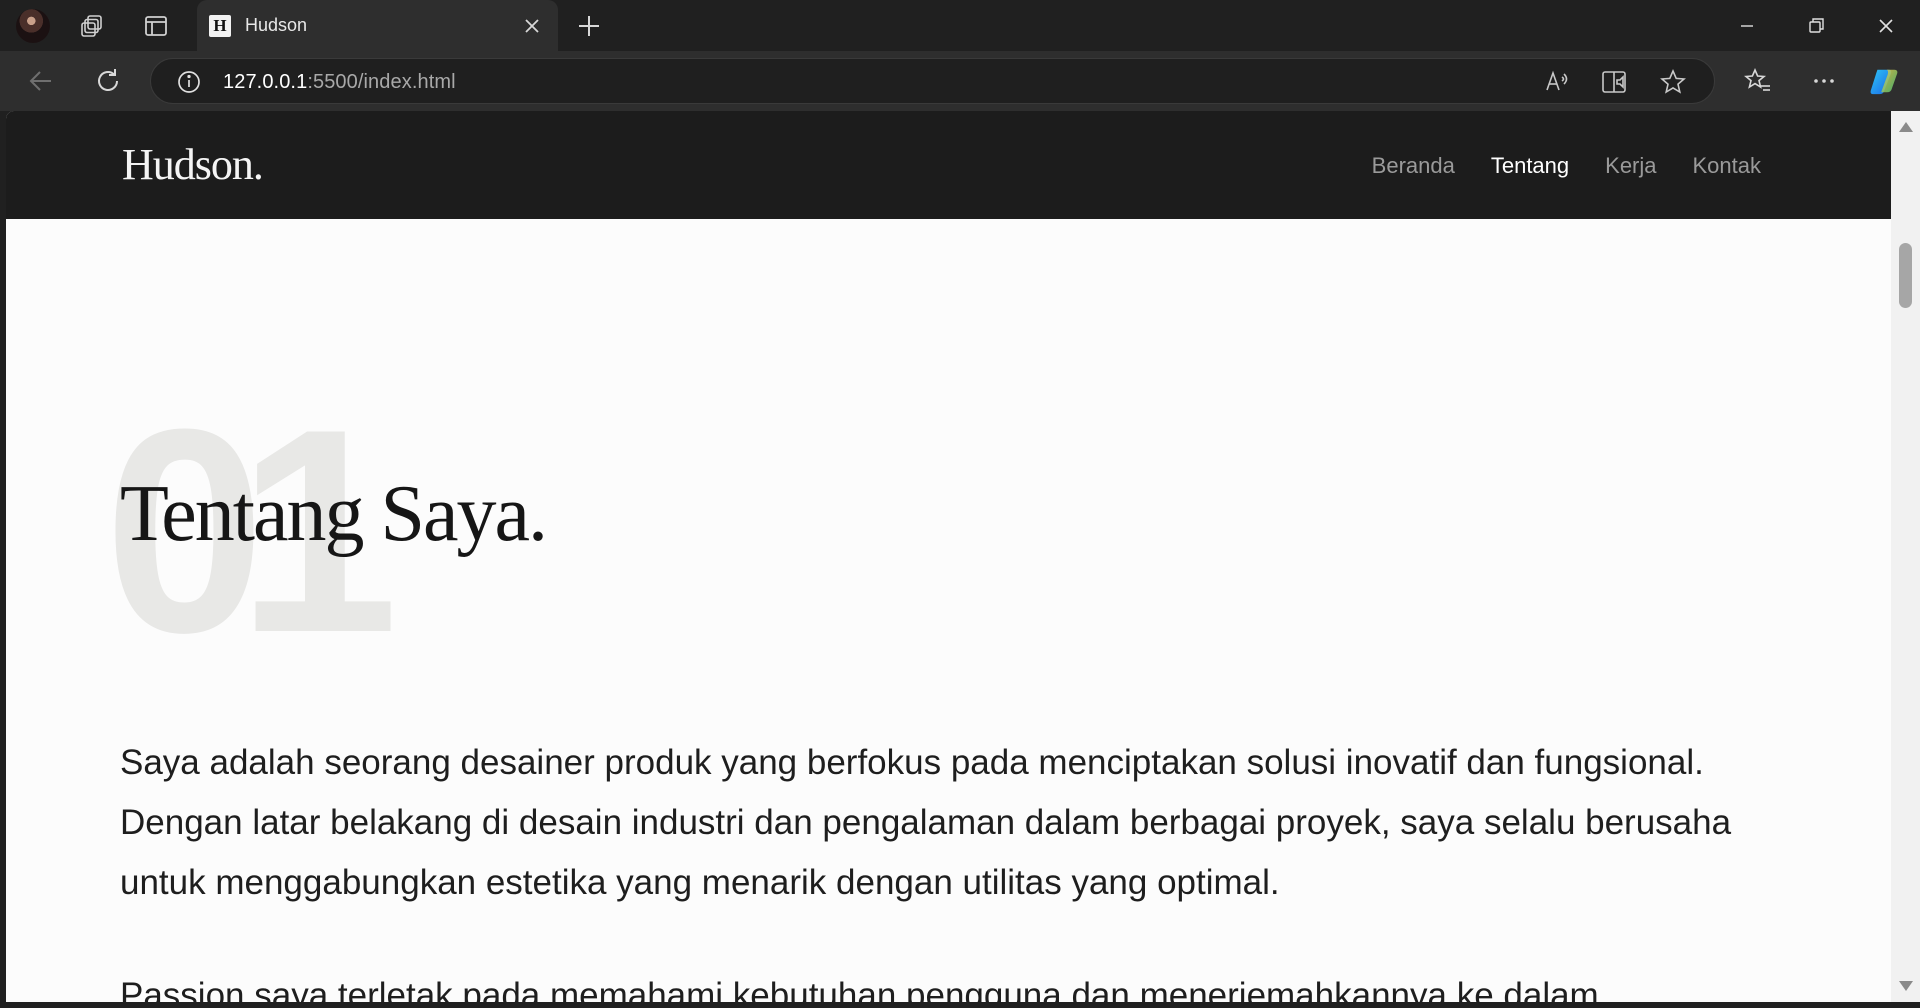 The image size is (1920, 1008). What do you see at coordinates (276, 25) in the screenshot?
I see `tab-title: Hudson` at bounding box center [276, 25].